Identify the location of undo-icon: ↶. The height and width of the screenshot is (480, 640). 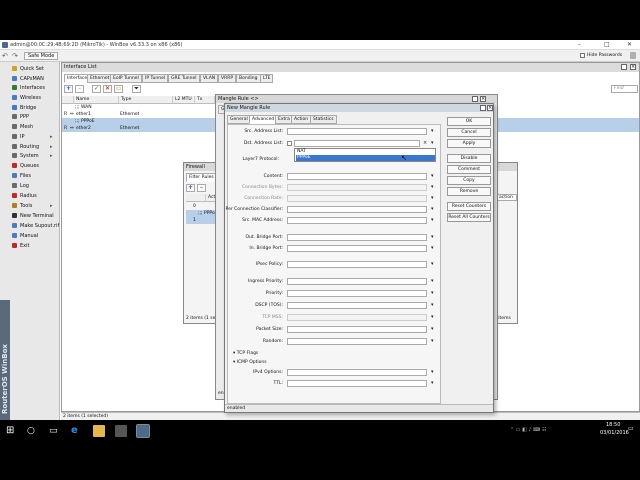
(5, 56).